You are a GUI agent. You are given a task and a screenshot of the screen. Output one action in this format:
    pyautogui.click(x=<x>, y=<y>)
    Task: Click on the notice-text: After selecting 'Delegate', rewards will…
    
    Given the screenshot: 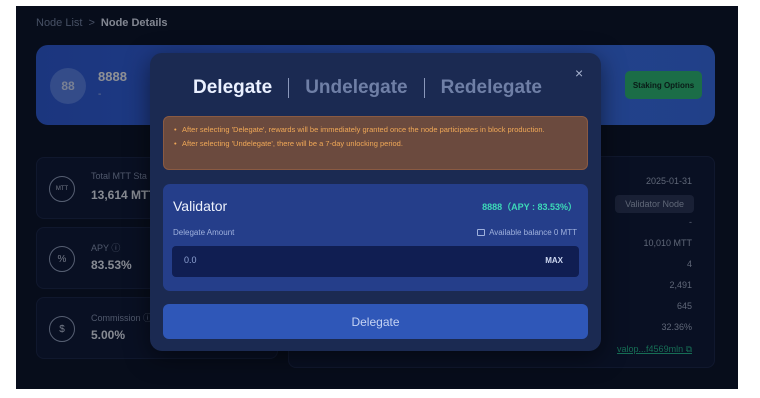 What is the action you would take?
    pyautogui.click(x=375, y=130)
    